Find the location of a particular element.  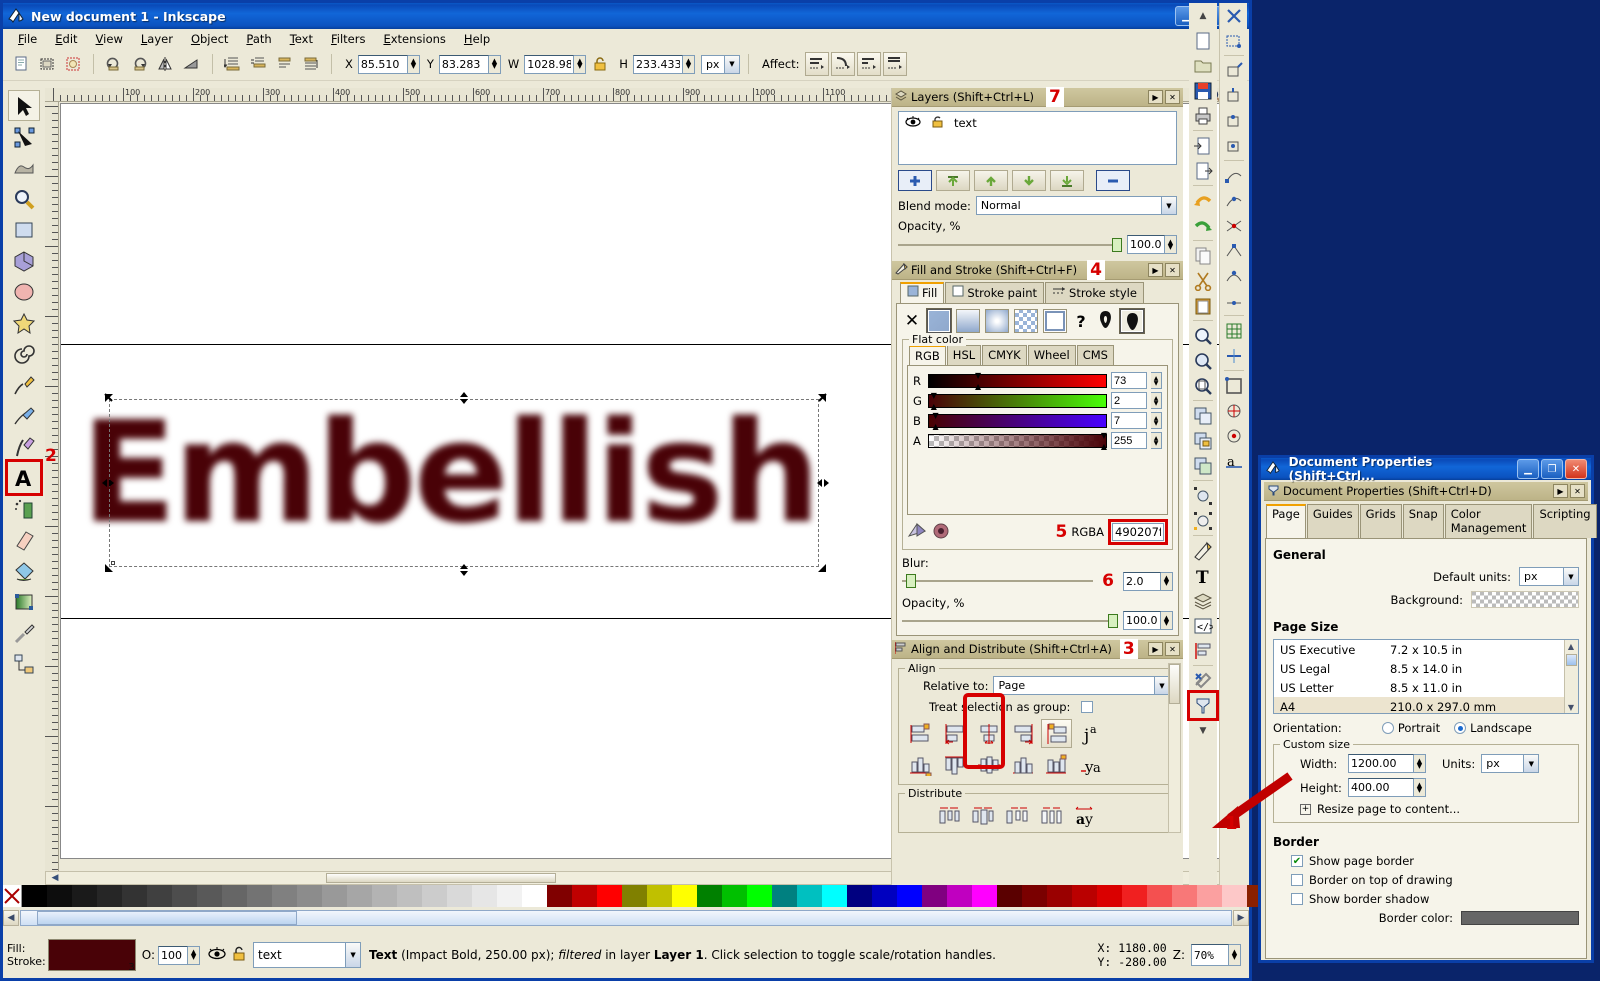

duplicate-icon is located at coordinates (1203, 415).